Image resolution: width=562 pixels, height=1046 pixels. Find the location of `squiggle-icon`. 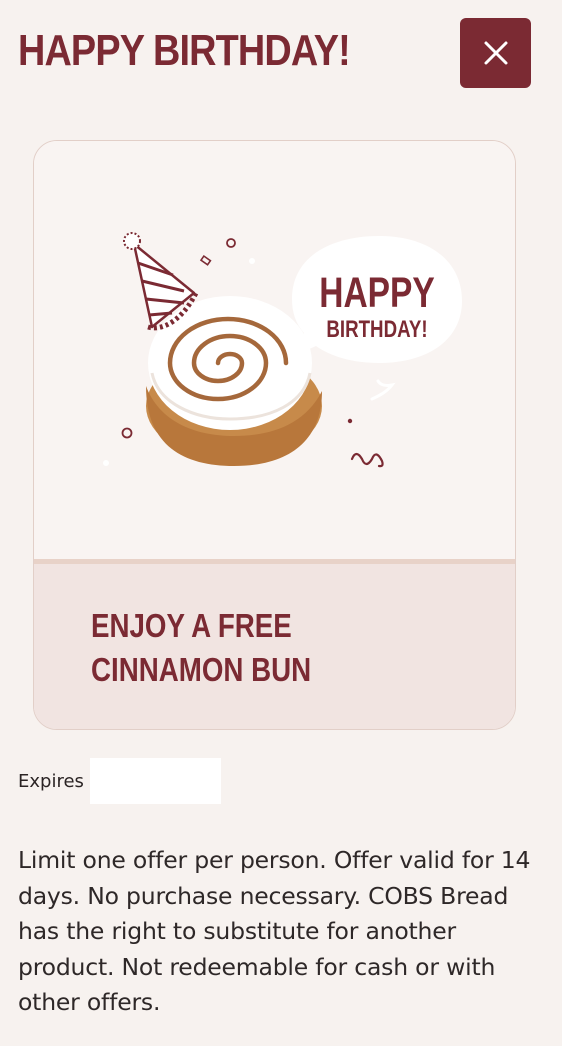

squiggle-icon is located at coordinates (367, 460).